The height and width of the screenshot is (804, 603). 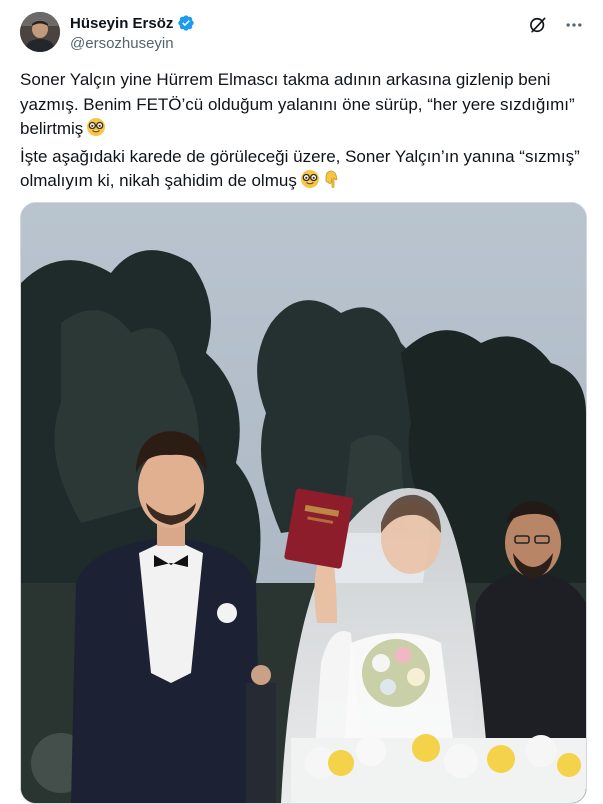 I want to click on verified-badge-icon, so click(x=186, y=23).